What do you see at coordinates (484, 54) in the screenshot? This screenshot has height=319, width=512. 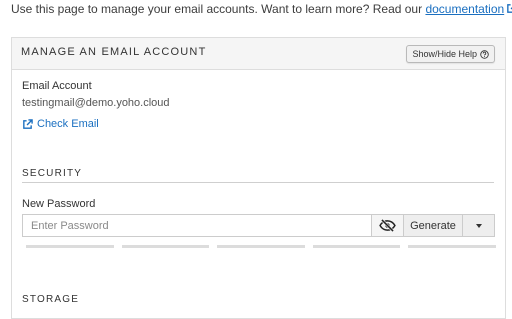 I see `question-circle-icon` at bounding box center [484, 54].